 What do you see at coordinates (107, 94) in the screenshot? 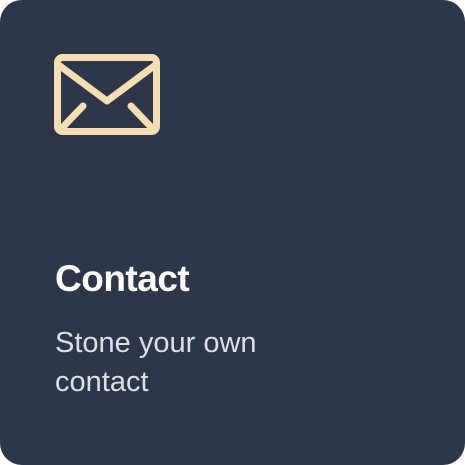
I see `envelope-icon` at bounding box center [107, 94].